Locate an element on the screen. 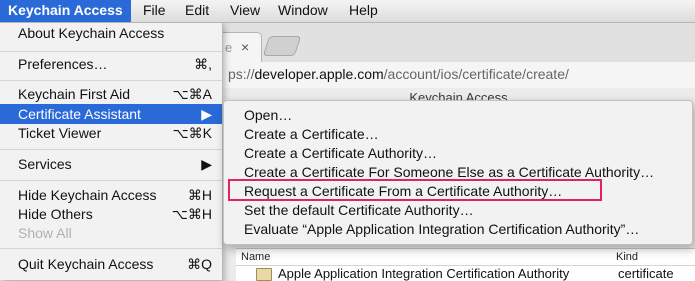  column-header-name: Name is located at coordinates (255, 257).